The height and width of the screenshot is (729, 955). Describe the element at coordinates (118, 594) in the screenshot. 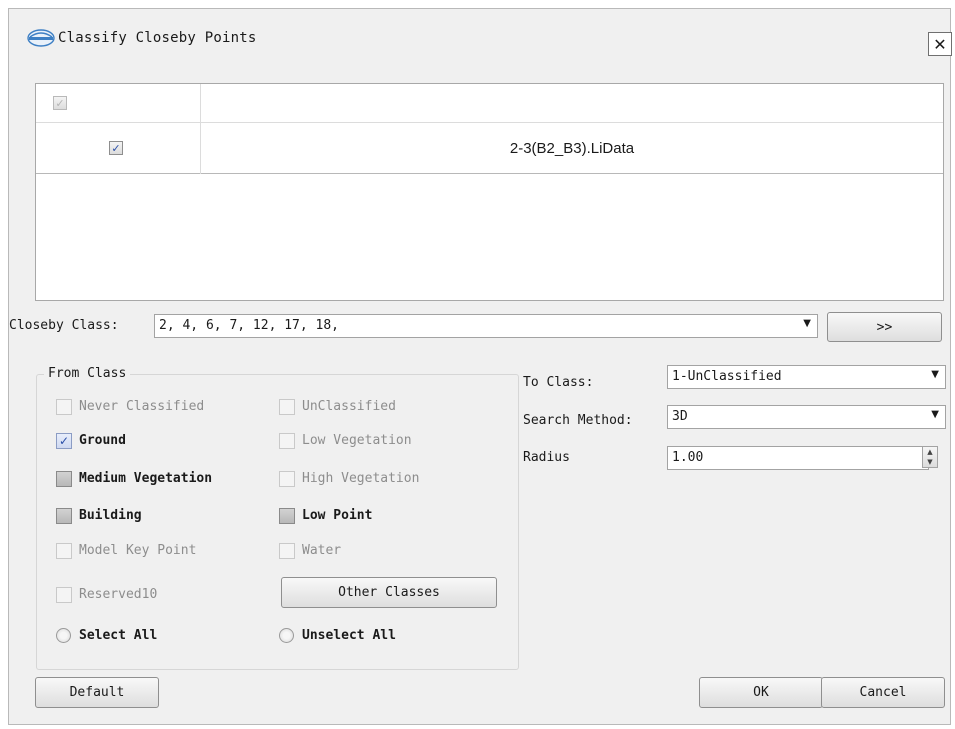

I see `reserved10-label: Reserved10` at that location.